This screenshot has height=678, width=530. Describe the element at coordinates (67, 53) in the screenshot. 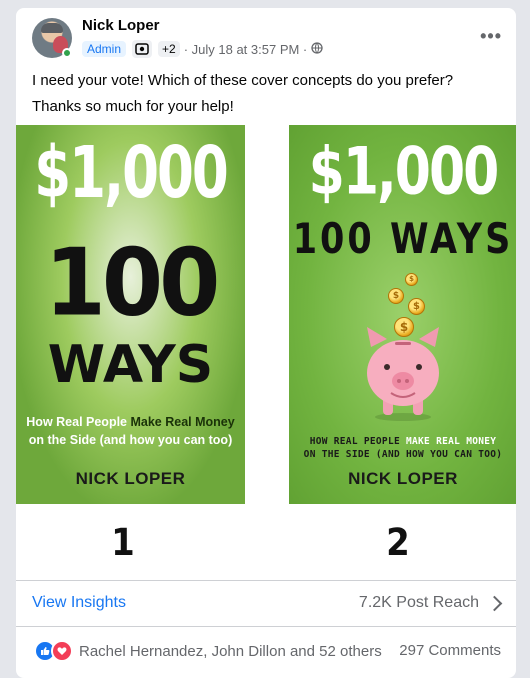

I see `online-status-dot` at that location.